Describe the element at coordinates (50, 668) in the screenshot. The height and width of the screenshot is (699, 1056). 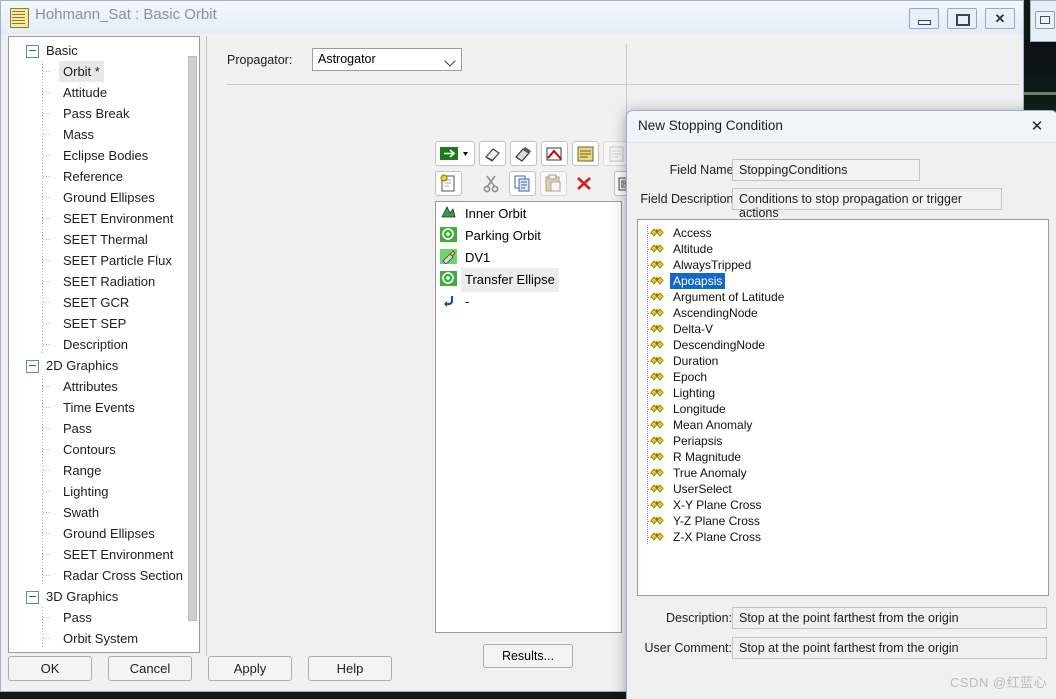
I see `ok-button: OK` at that location.